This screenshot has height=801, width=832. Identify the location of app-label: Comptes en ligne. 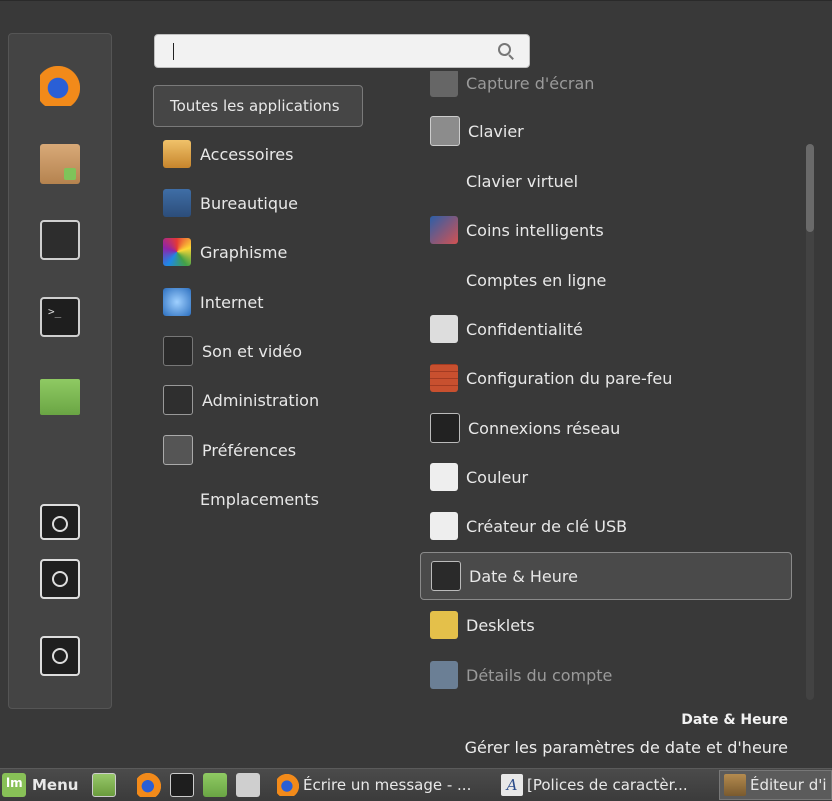
(536, 280).